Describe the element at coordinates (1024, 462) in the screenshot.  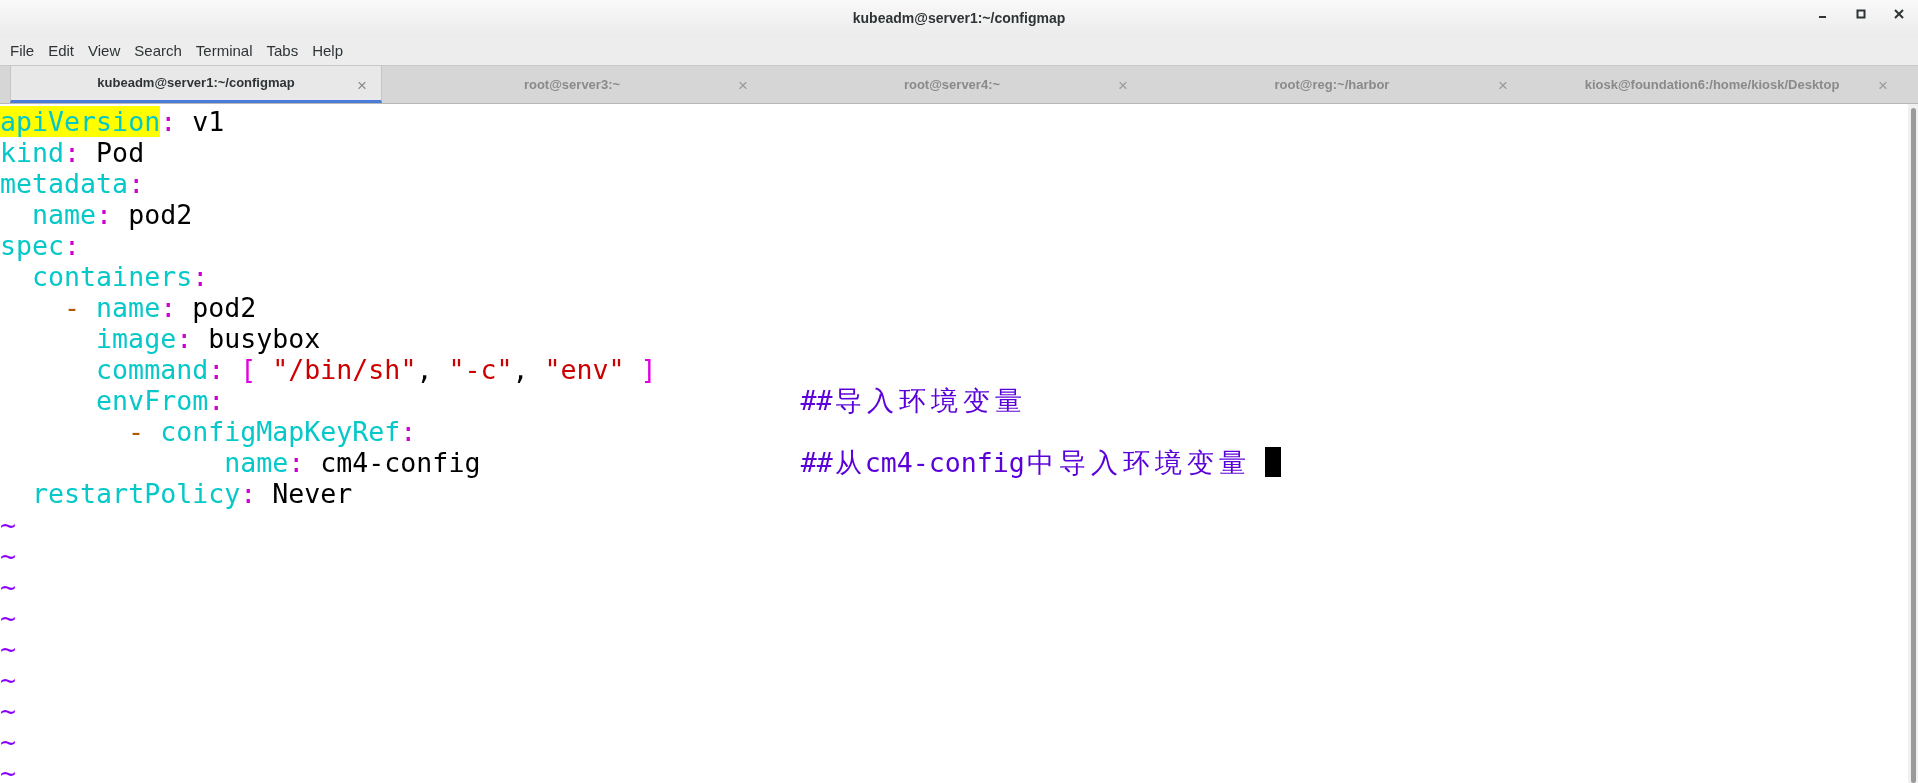
I see `comment: ##从cm4-config中导入环境变量` at that location.